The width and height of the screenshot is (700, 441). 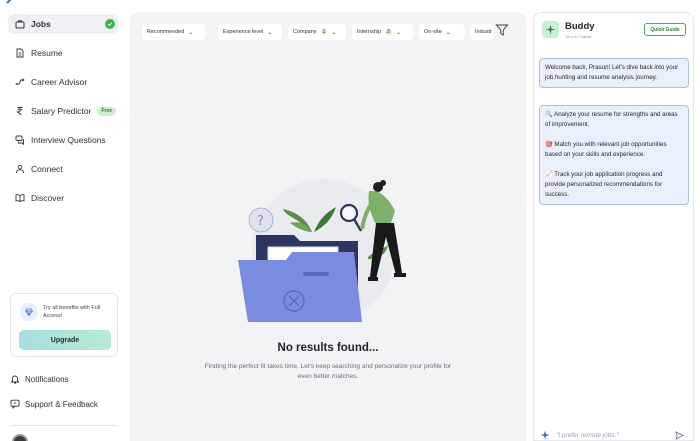 I want to click on support-feedback-label: Support & Feedback, so click(x=61, y=404).